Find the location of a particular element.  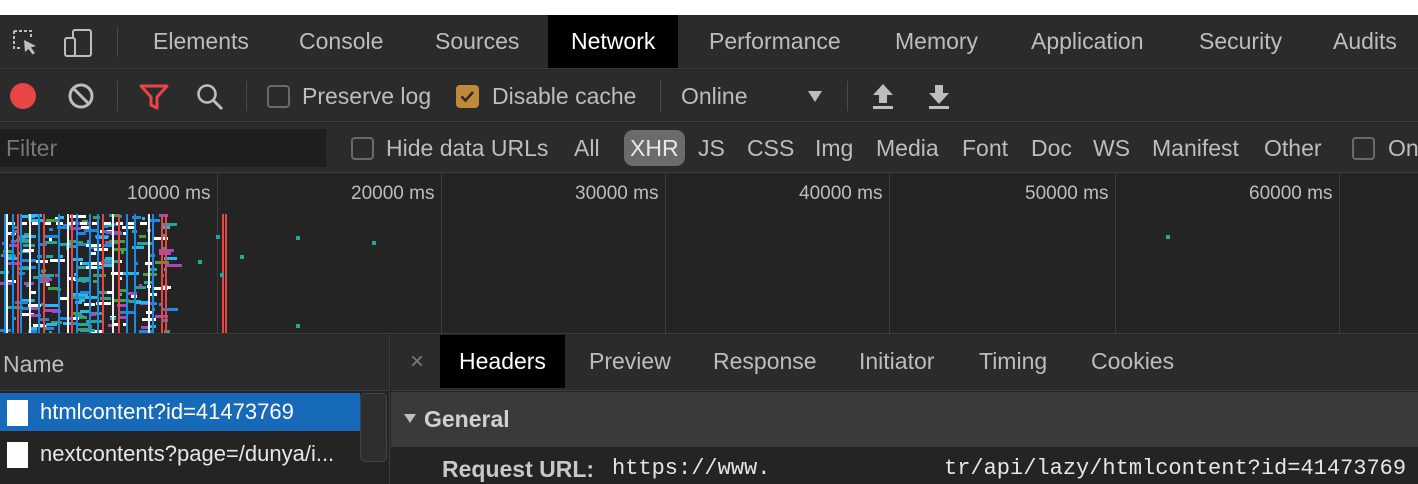

detail-tab-initiator: Initiator is located at coordinates (896, 361).